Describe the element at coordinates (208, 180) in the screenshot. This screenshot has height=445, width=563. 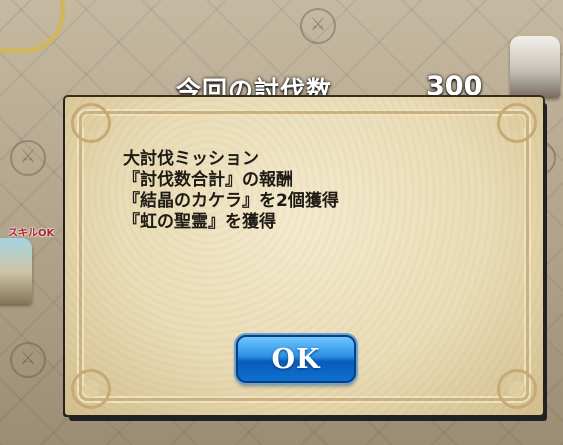
I see `reward-line: 『討伐数合計』の報酬` at that location.